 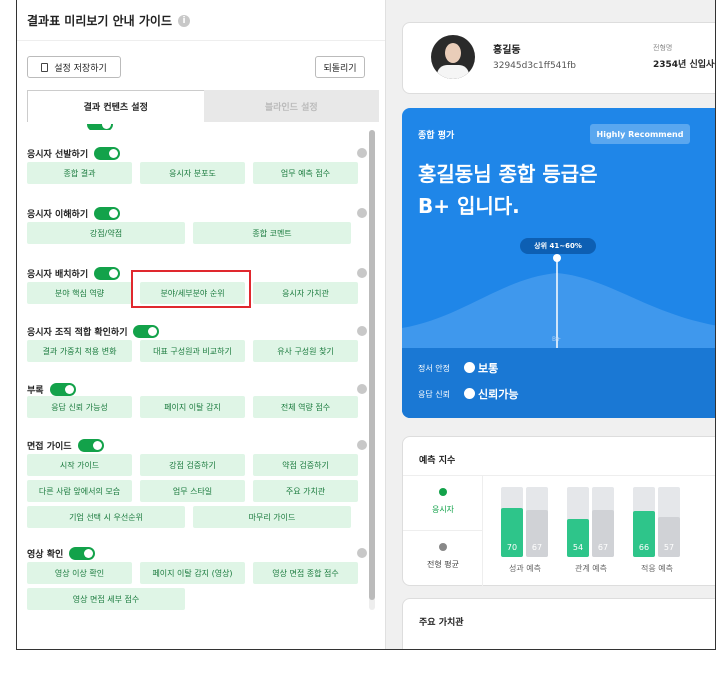 What do you see at coordinates (578, 547) in the screenshot?
I see `applicant-value: 54` at bounding box center [578, 547].